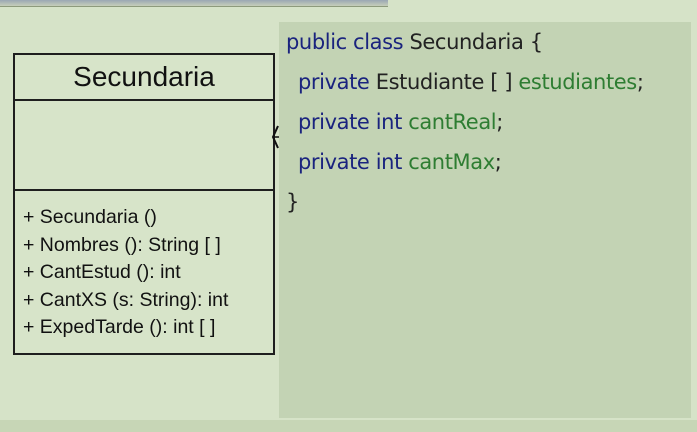 The width and height of the screenshot is (697, 432). I want to click on uml-method: + ExpedTarde (): int [ ], so click(119, 327).